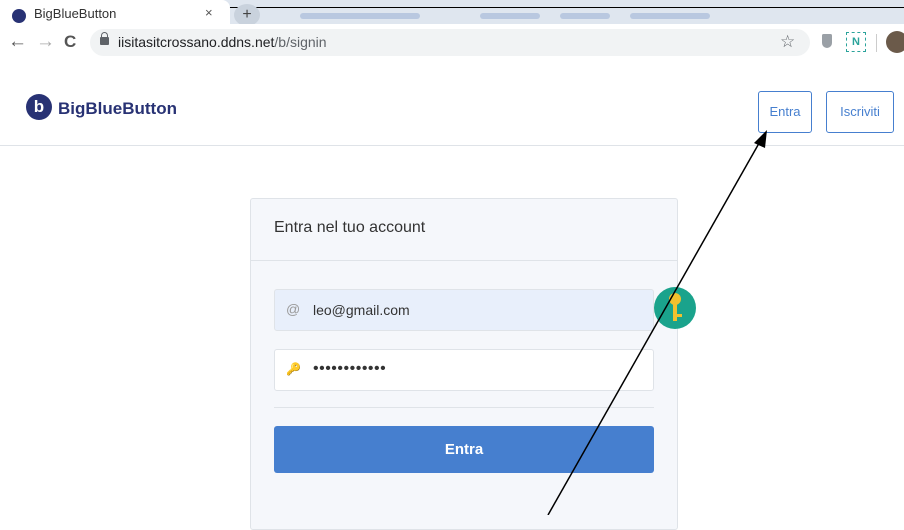 This screenshot has height=530, width=904. What do you see at coordinates (350, 227) in the screenshot?
I see `page-title: Entra nel tuo account` at bounding box center [350, 227].